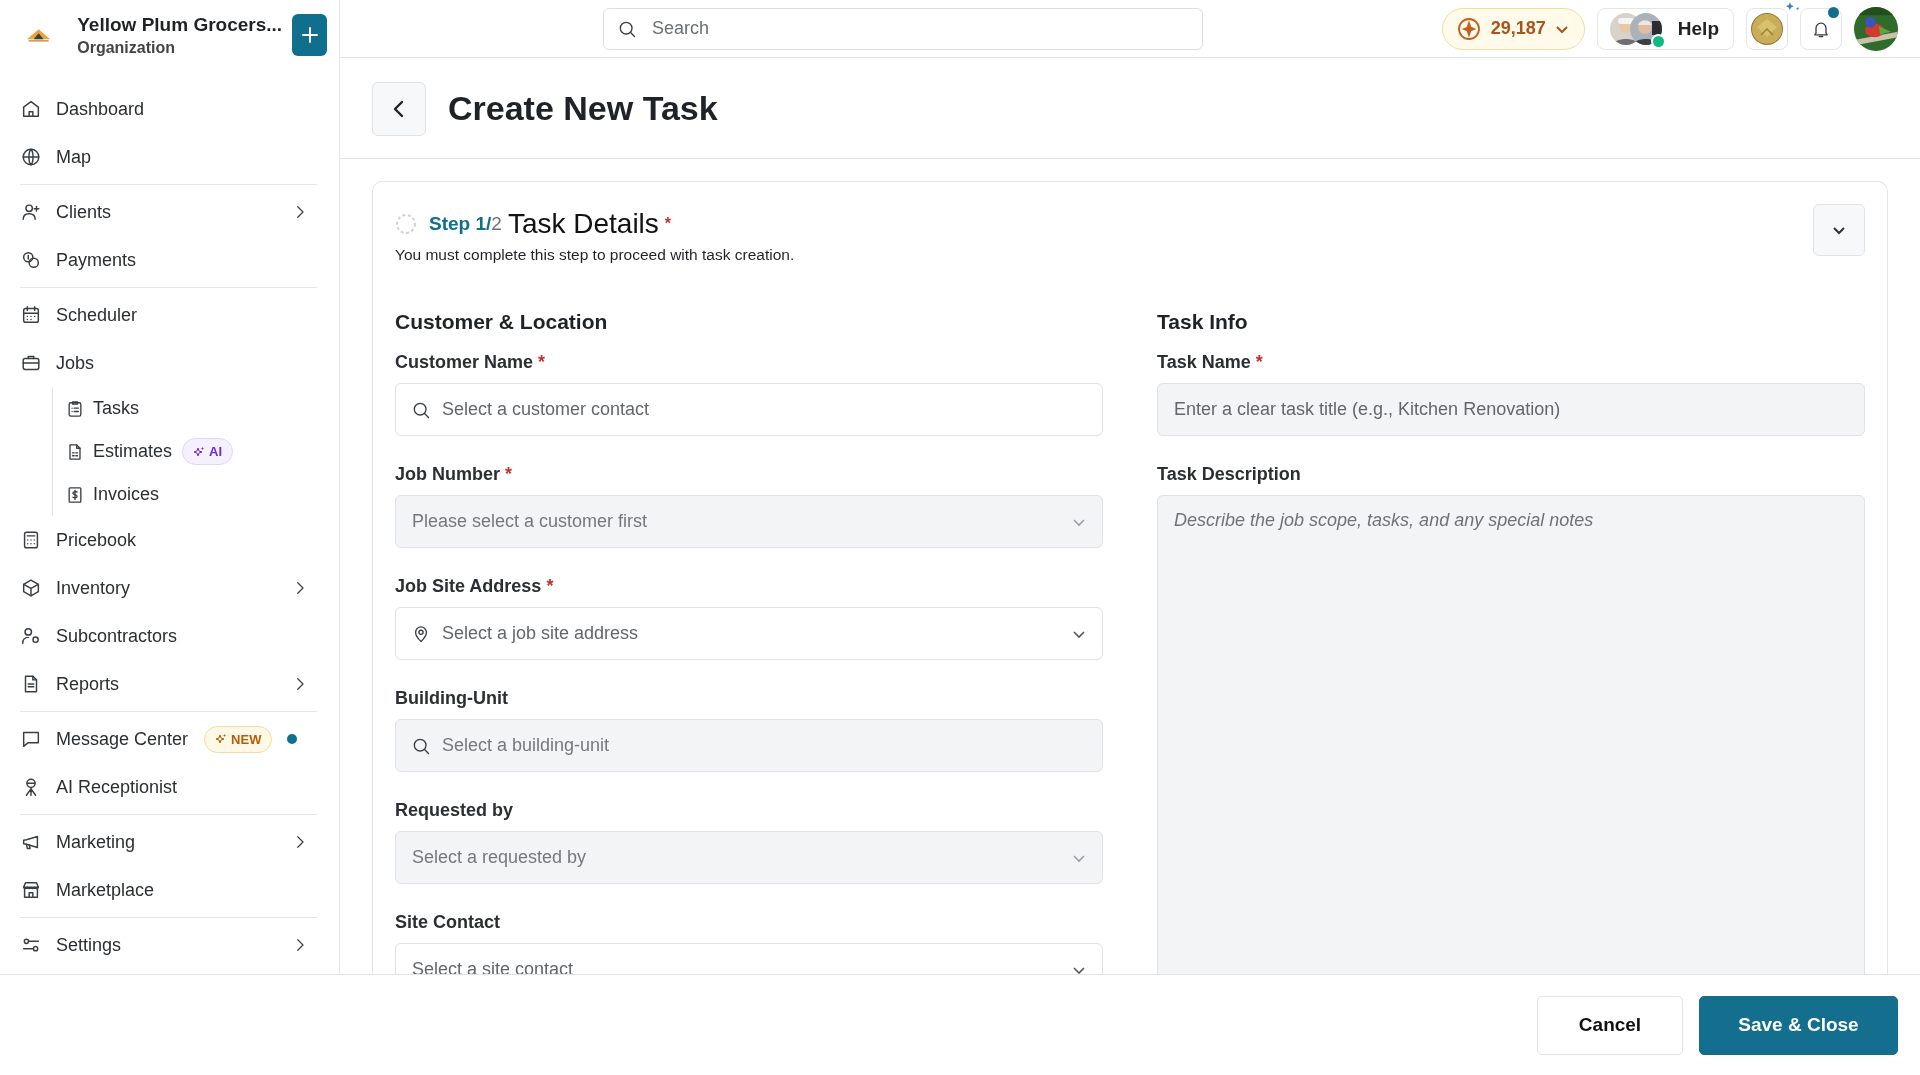 The image size is (1920, 1075). Describe the element at coordinates (126, 47) in the screenshot. I see `organization-label: Organization` at that location.